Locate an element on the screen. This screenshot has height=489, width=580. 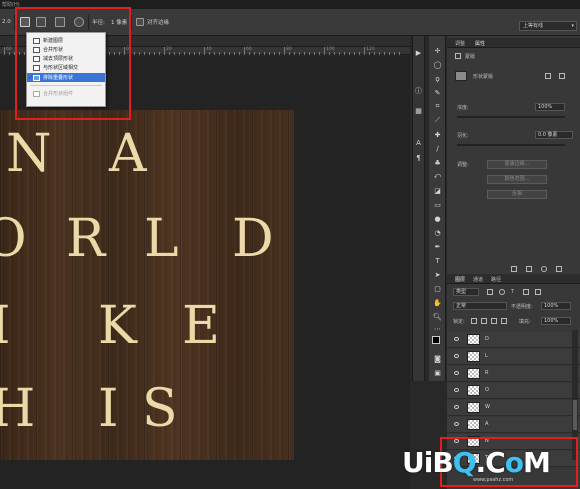
lock-transparent-icon is located at coordinates (474, 321).